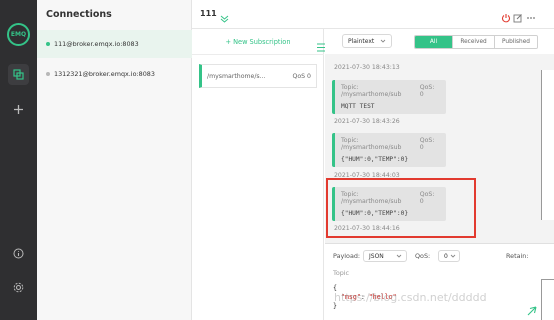 This screenshot has width=554, height=320. What do you see at coordinates (79, 14) in the screenshot?
I see `connections-title: Connections` at bounding box center [79, 14].